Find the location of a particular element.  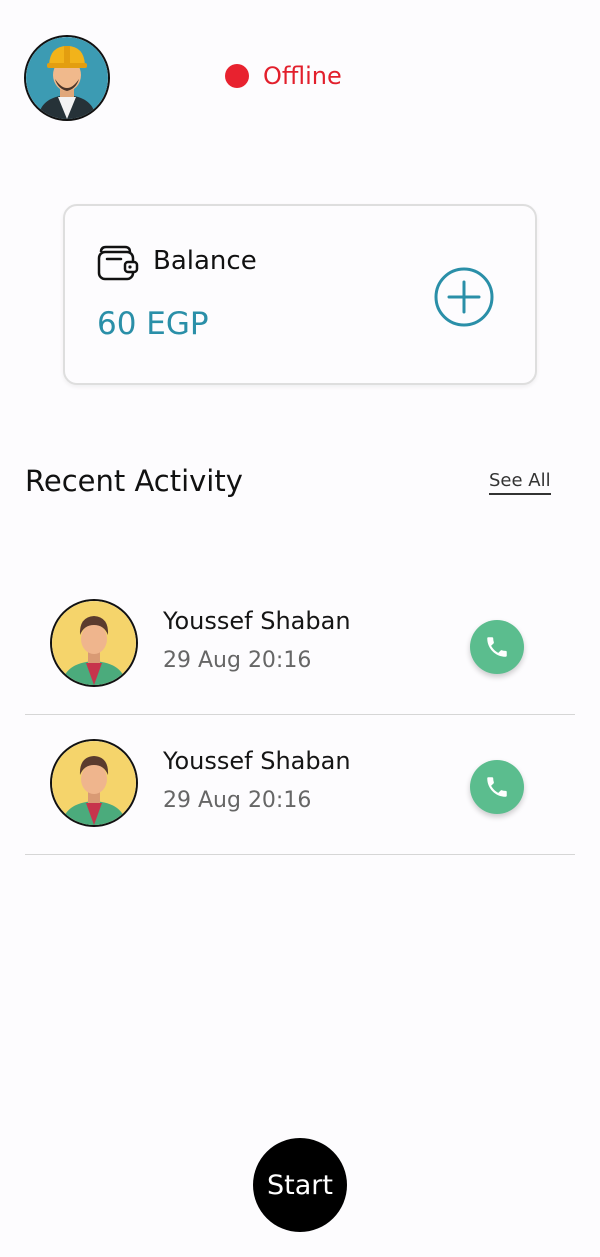

profile-avatar is located at coordinates (67, 78).